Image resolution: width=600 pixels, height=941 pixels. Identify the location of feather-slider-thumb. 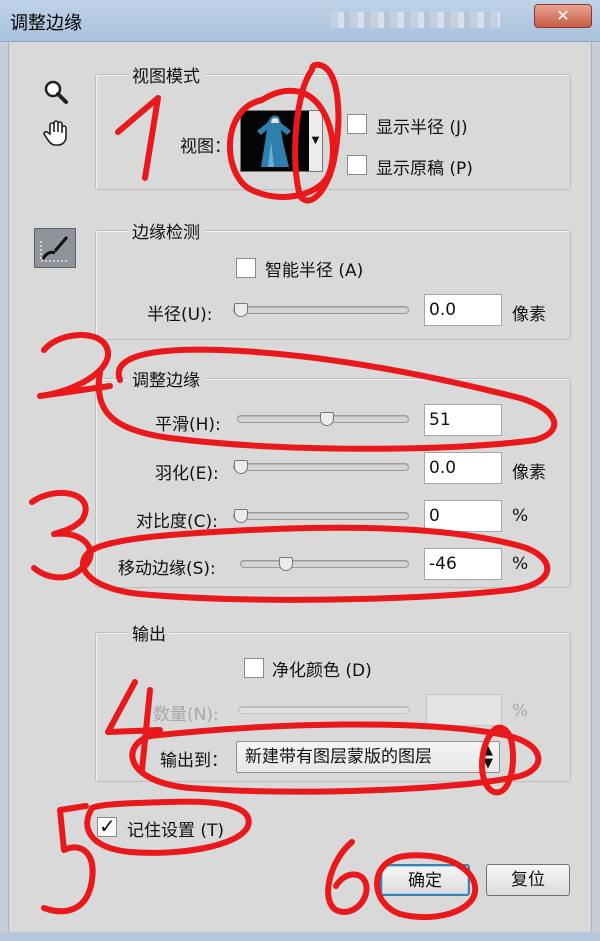
(241, 467).